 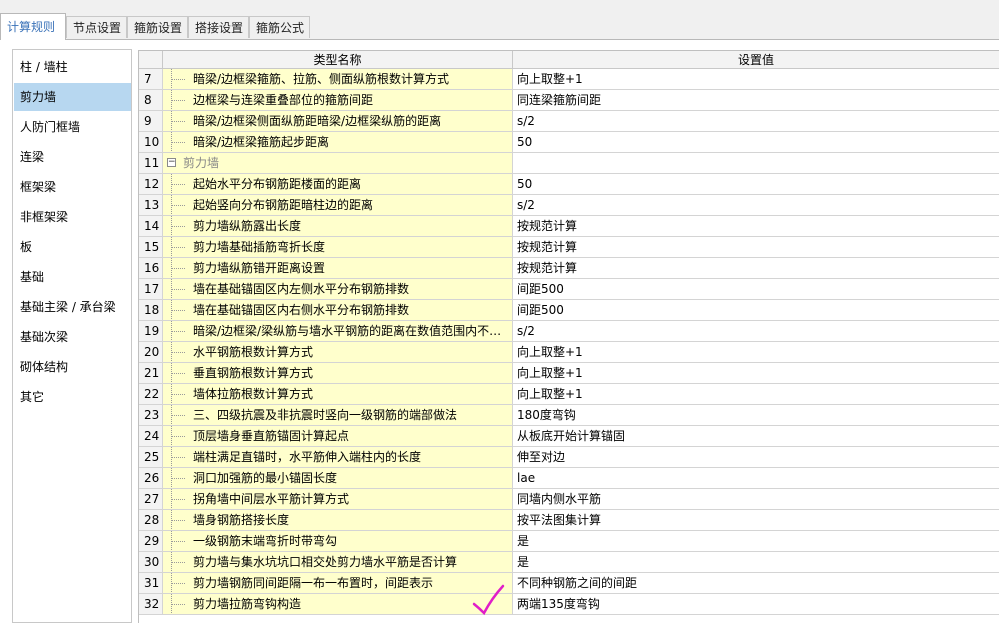 What do you see at coordinates (756, 604) in the screenshot?
I see `setting-value-cell: 两端135度弯钩` at bounding box center [756, 604].